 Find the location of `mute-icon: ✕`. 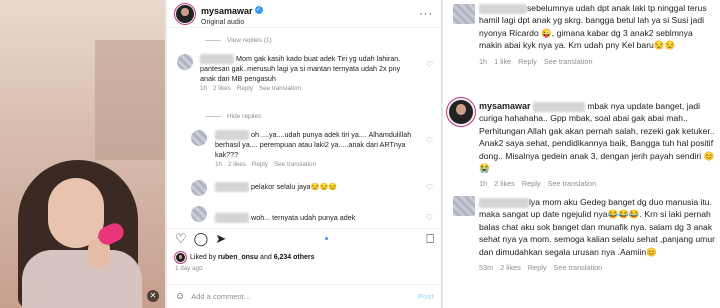

mute-icon: ✕ is located at coordinates (153, 296).